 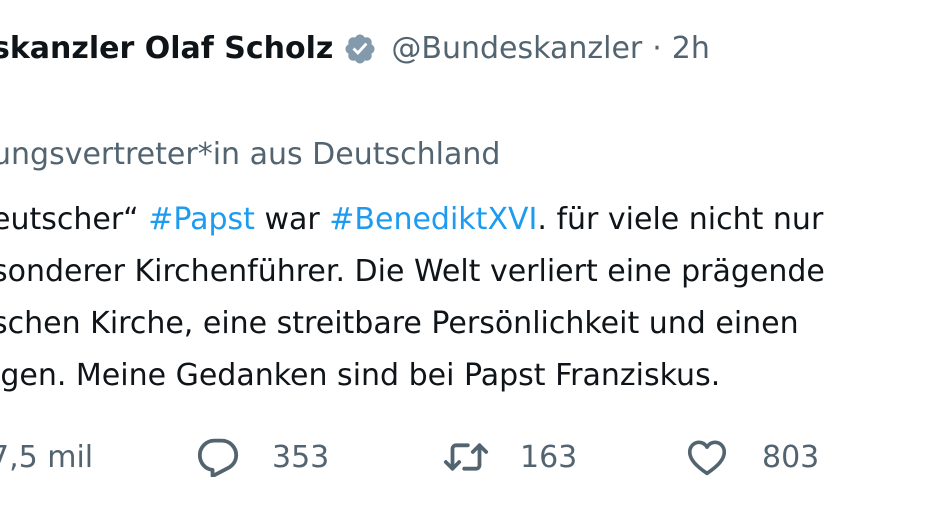 What do you see at coordinates (791, 457) in the screenshot?
I see `like-count: 803` at bounding box center [791, 457].